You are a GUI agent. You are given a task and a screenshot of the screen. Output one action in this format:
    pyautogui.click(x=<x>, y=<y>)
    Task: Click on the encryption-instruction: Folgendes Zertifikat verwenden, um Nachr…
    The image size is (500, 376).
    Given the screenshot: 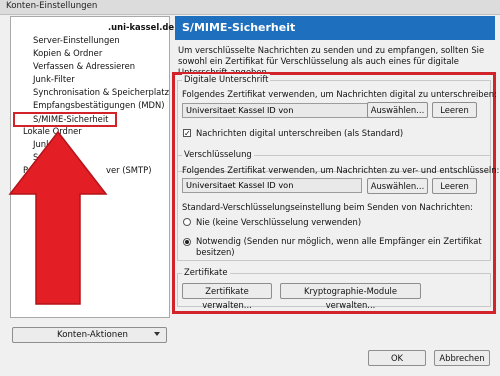 What is the action you would take?
    pyautogui.click(x=341, y=170)
    